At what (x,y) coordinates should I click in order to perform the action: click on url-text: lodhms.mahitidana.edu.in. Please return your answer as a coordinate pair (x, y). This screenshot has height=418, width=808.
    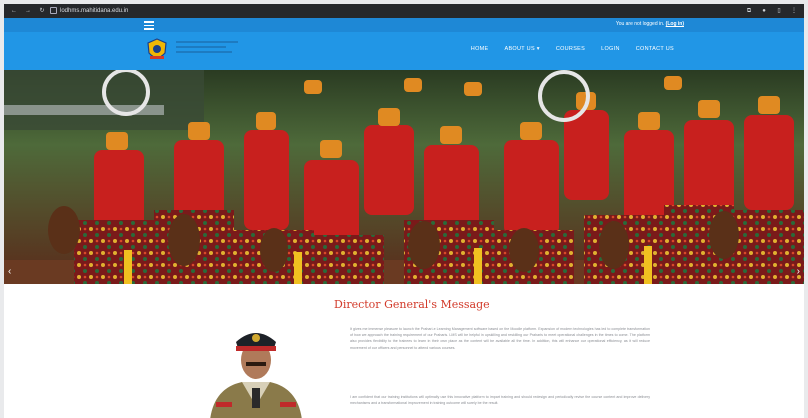
    Looking at the image, I should click on (94, 11).